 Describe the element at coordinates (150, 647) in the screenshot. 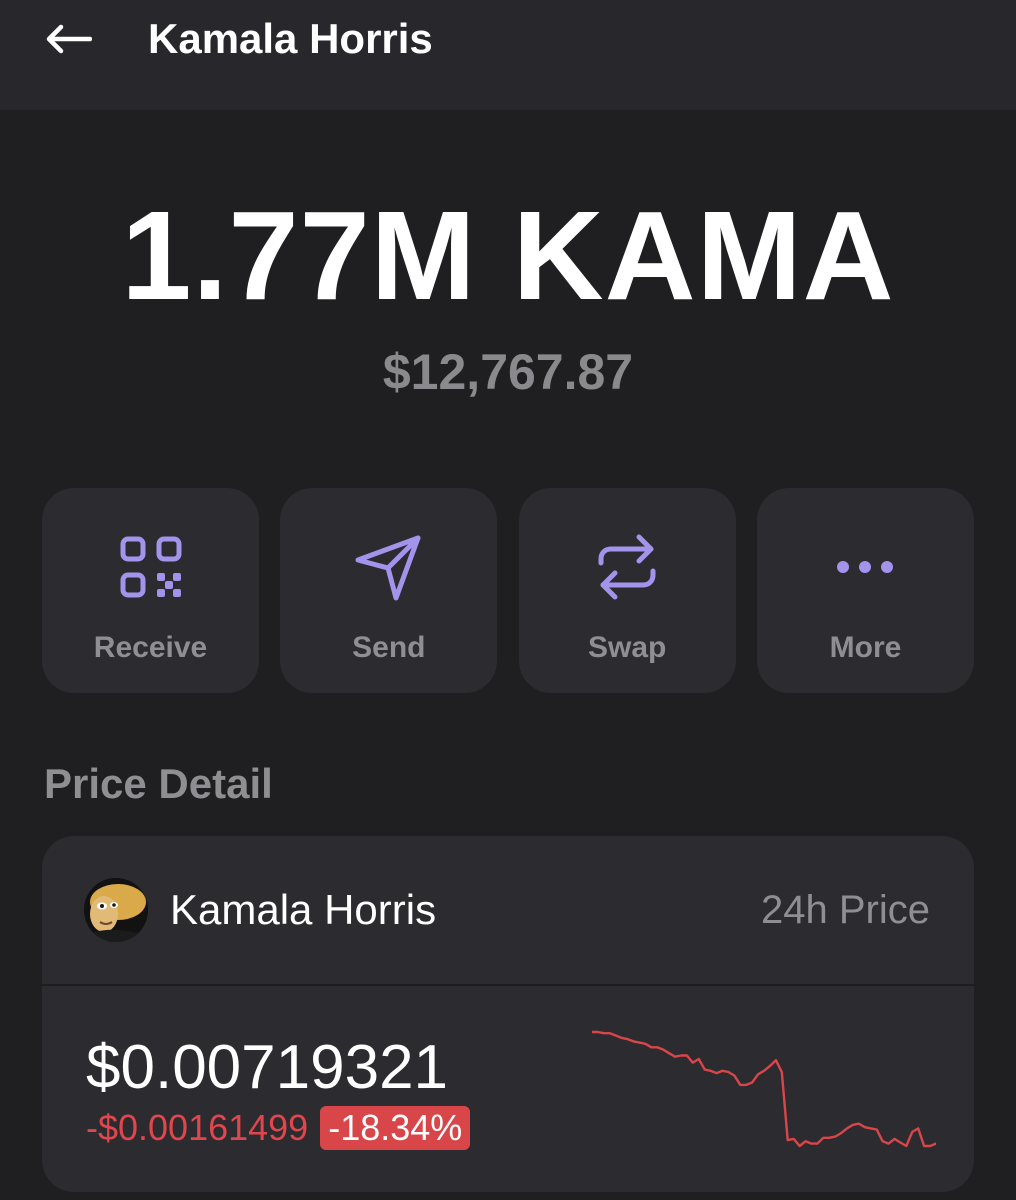

I see `receive-label: Receive` at that location.